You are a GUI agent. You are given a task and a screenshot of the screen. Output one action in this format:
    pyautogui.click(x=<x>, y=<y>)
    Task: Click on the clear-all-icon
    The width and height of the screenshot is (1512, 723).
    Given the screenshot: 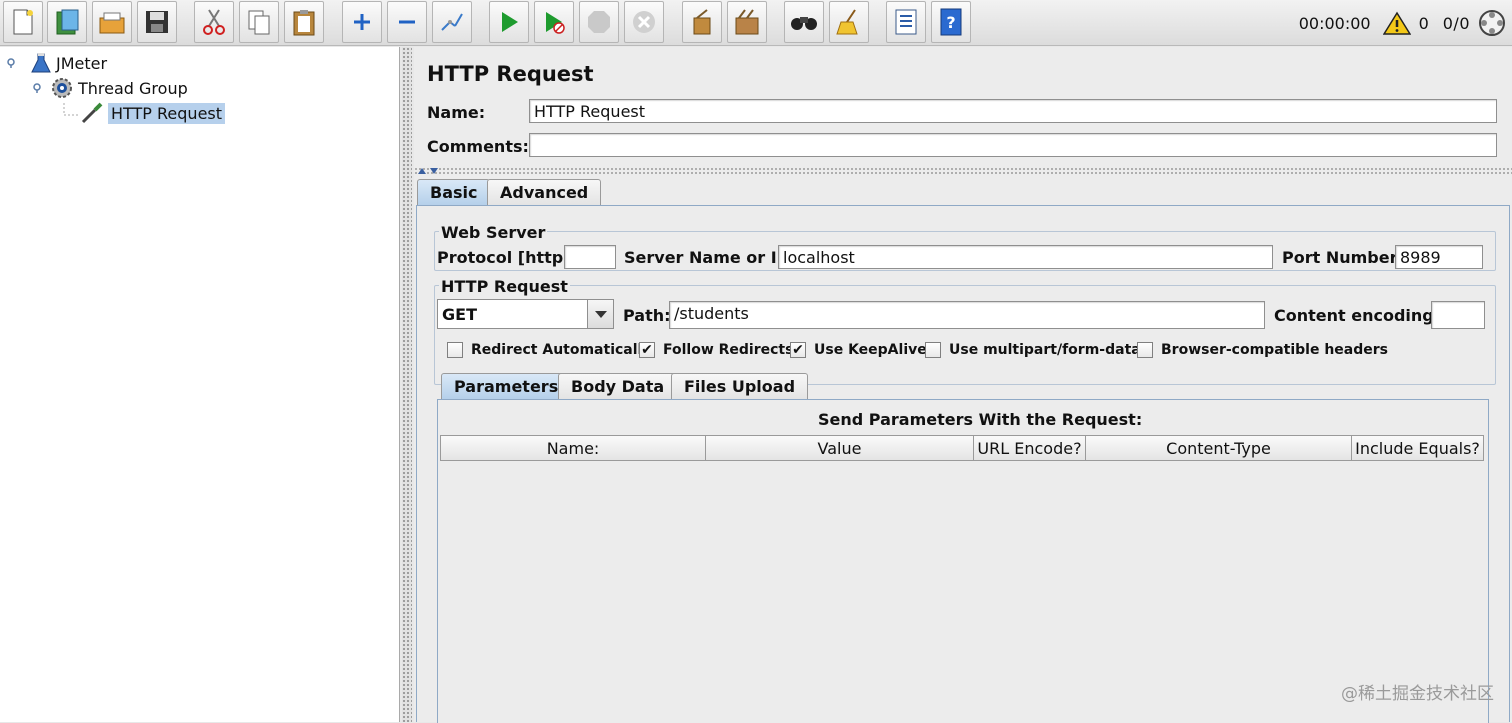 What is the action you would take?
    pyautogui.click(x=747, y=22)
    